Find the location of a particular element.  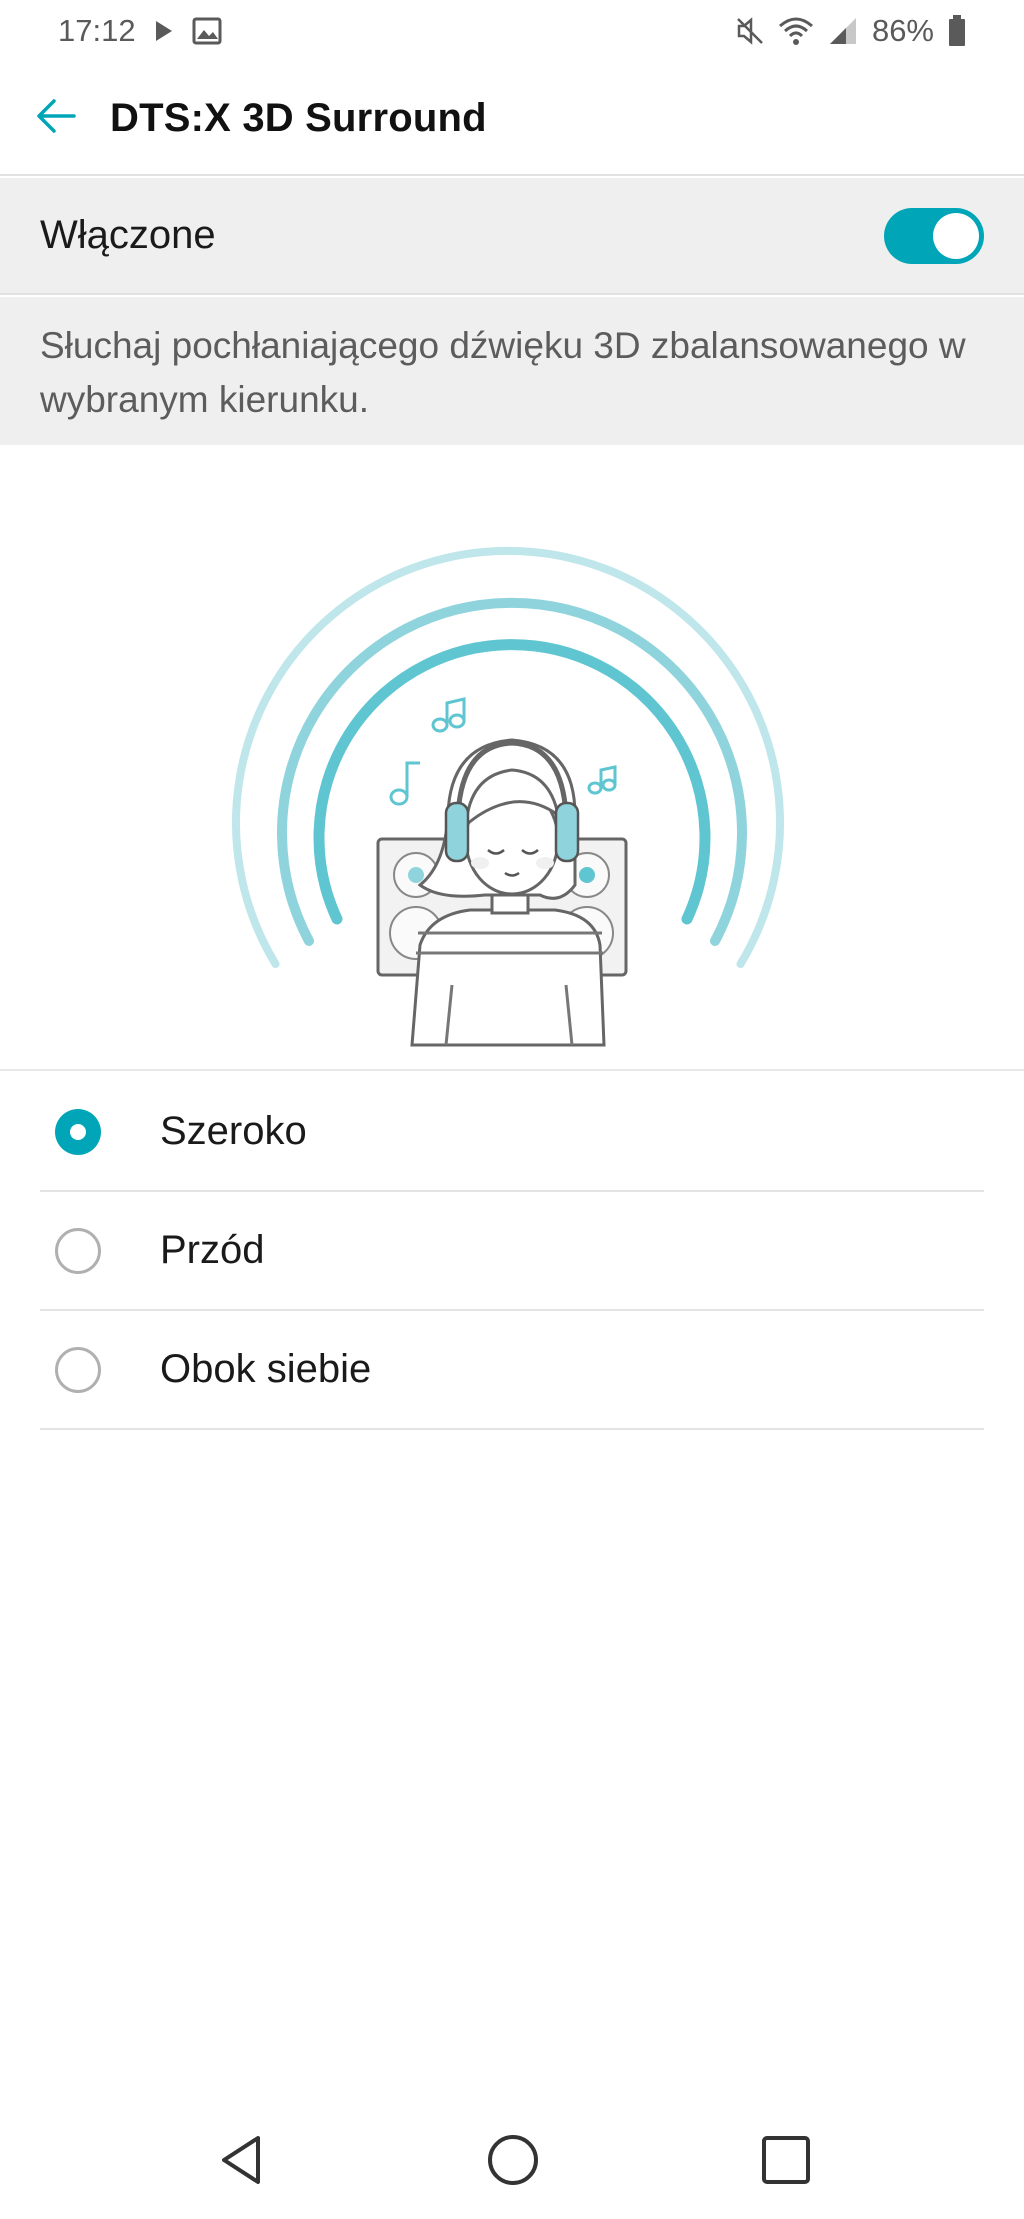

option-przod: Przód is located at coordinates (512, 1251).